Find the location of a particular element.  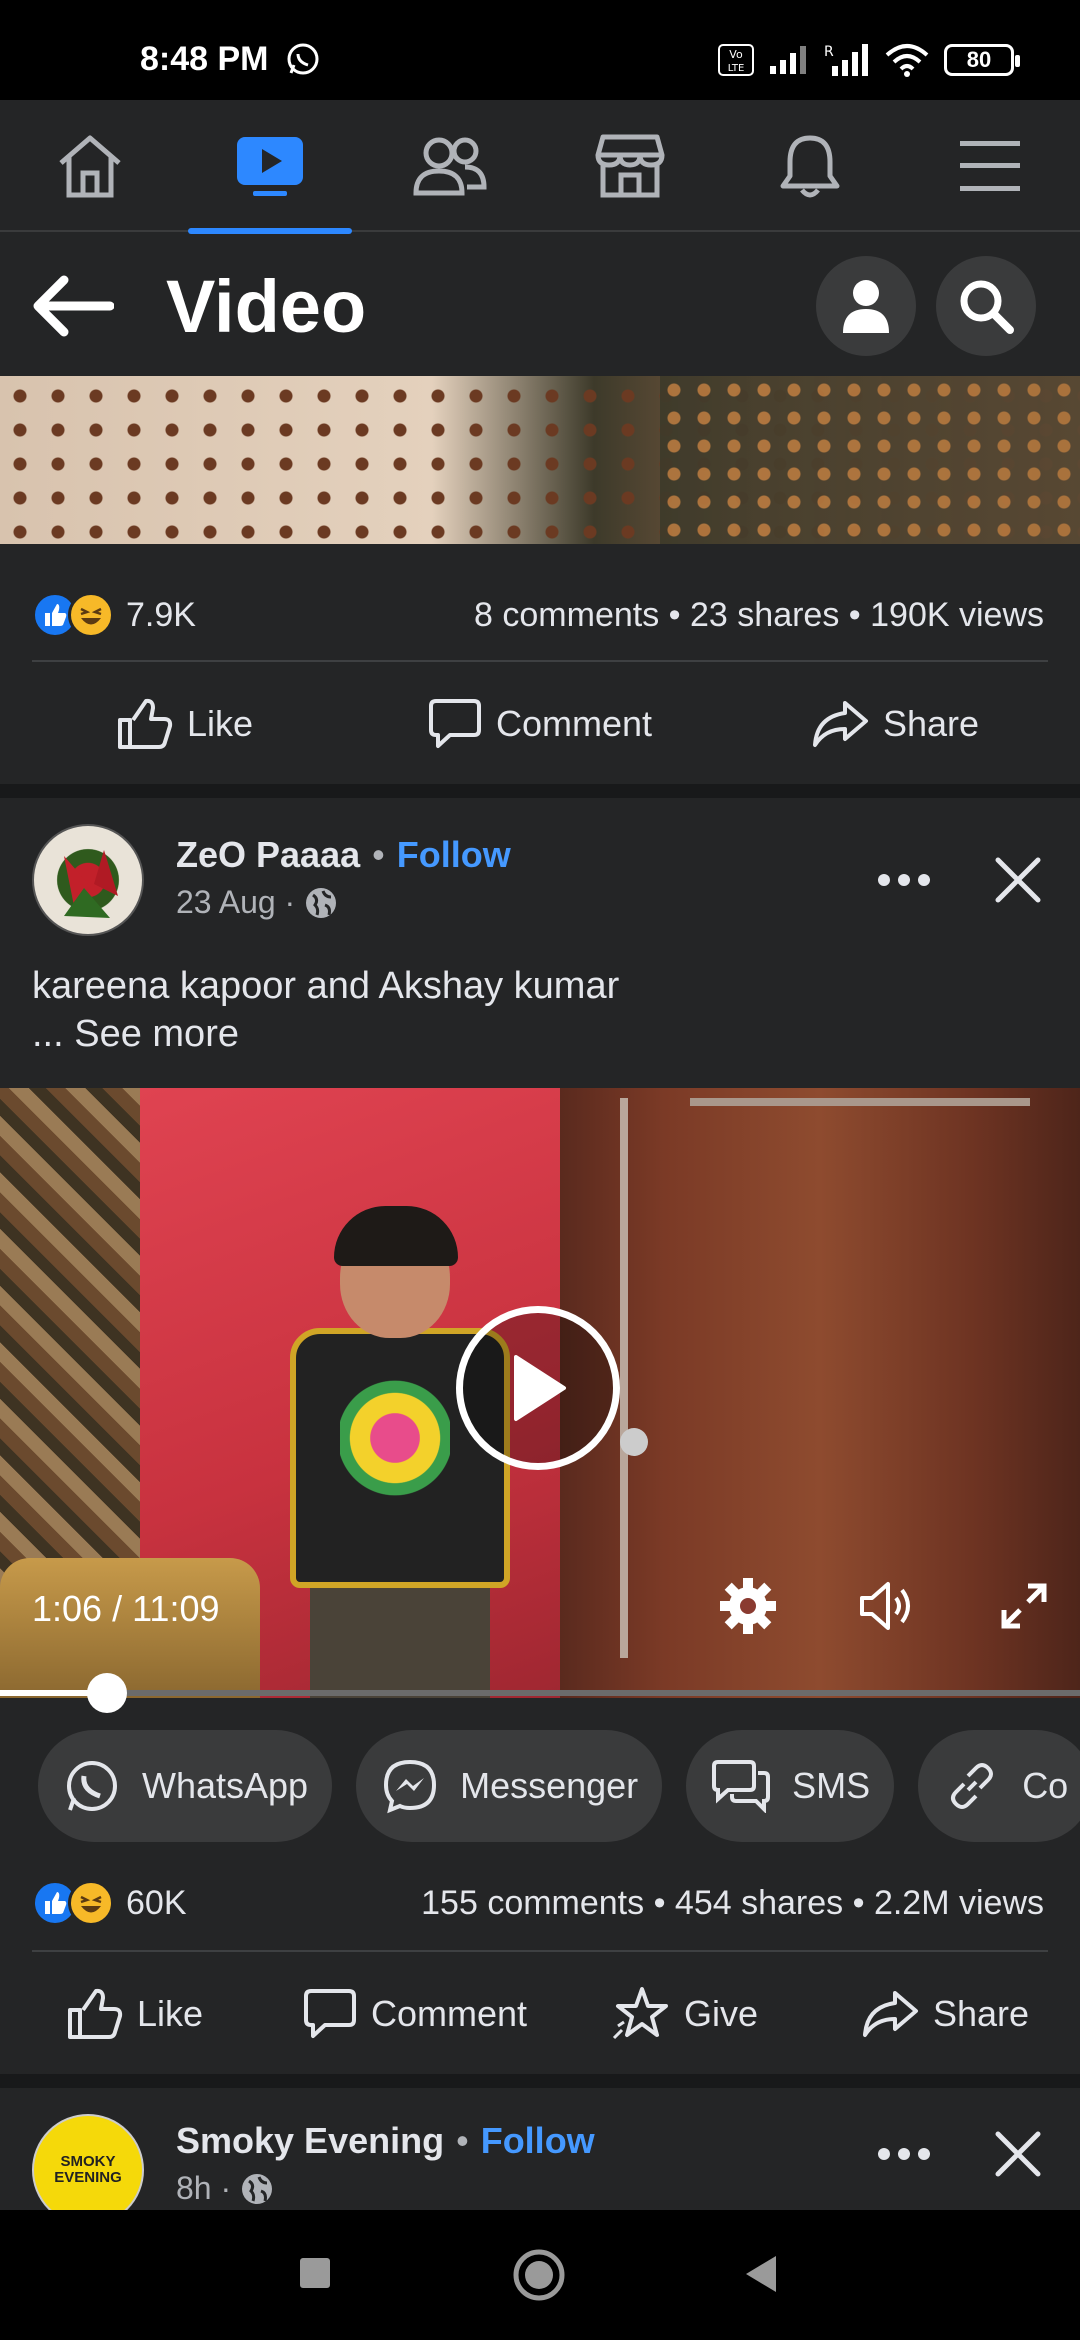

post2-actions: Like Comment Give Share is located at coordinates (540, 2014).